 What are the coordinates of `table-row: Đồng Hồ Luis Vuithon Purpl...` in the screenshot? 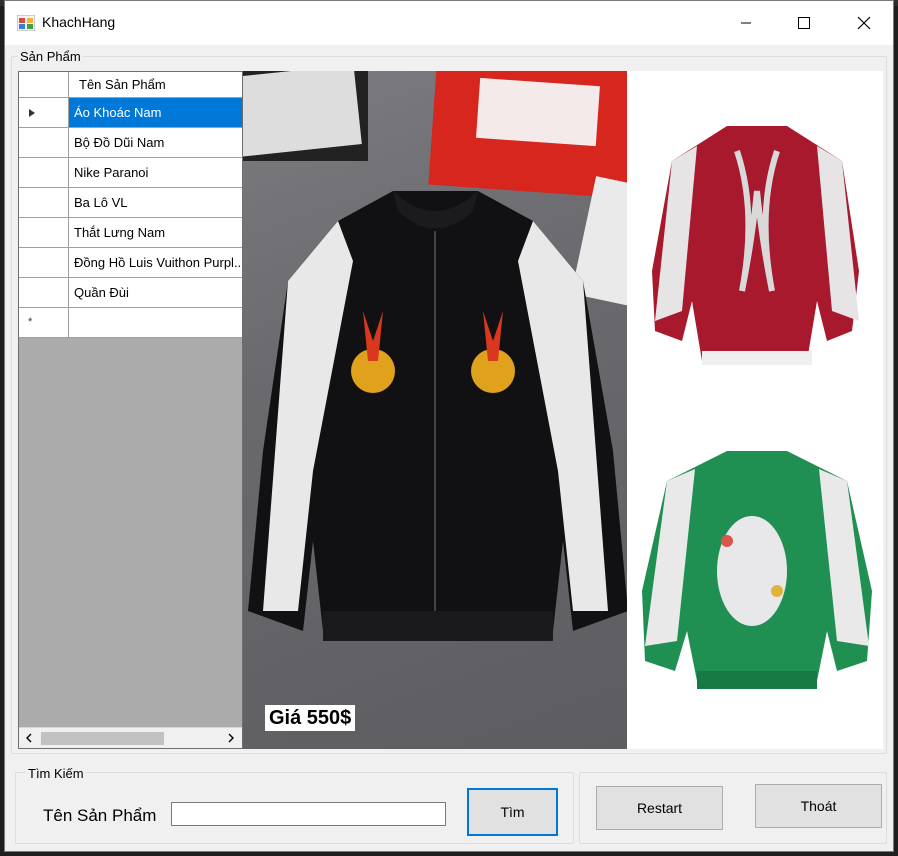 It's located at (130, 263).